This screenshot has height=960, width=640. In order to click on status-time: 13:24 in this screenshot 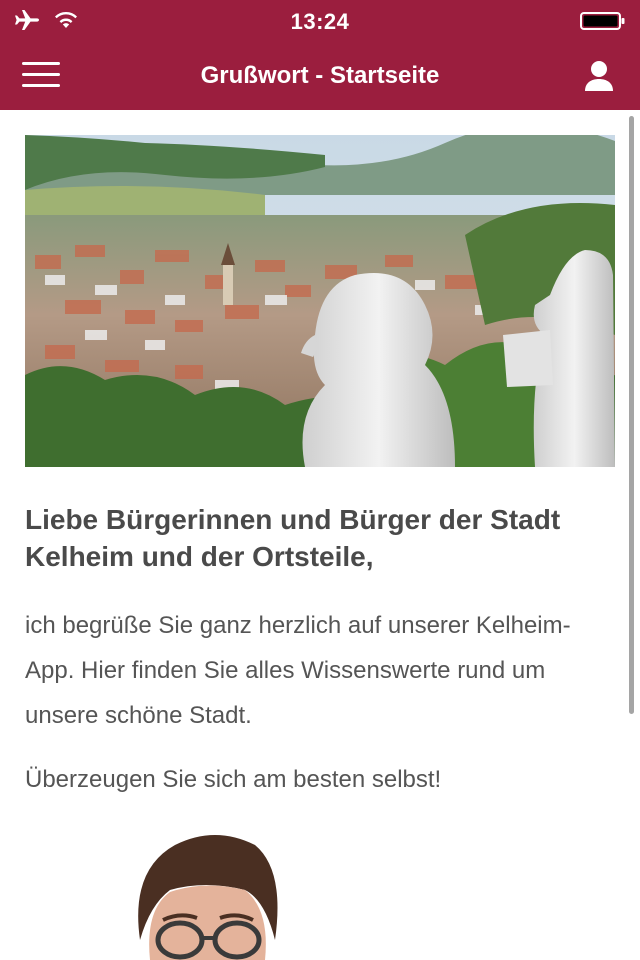, I will do `click(320, 21)`.